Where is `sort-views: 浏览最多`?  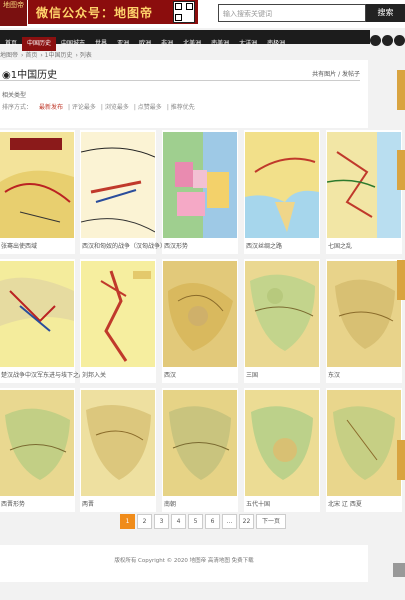 sort-views: 浏览最多 is located at coordinates (117, 107).